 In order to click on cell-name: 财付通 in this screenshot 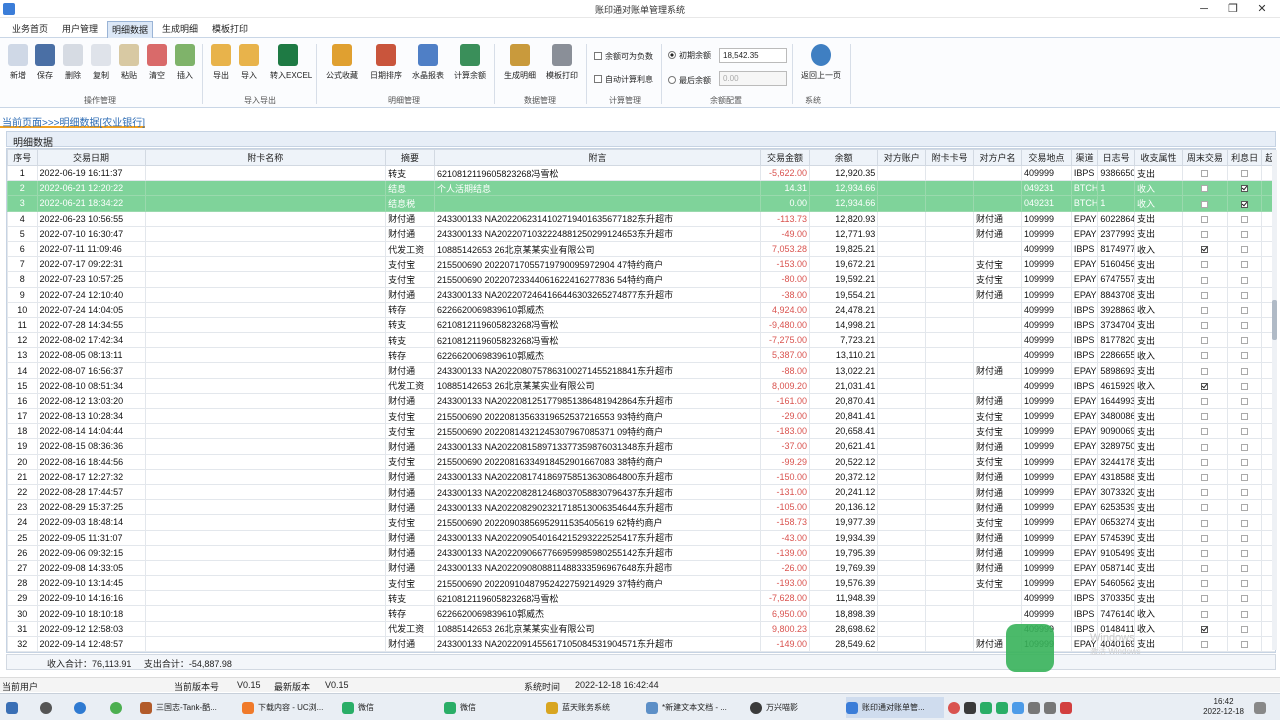, I will do `click(997, 537)`.